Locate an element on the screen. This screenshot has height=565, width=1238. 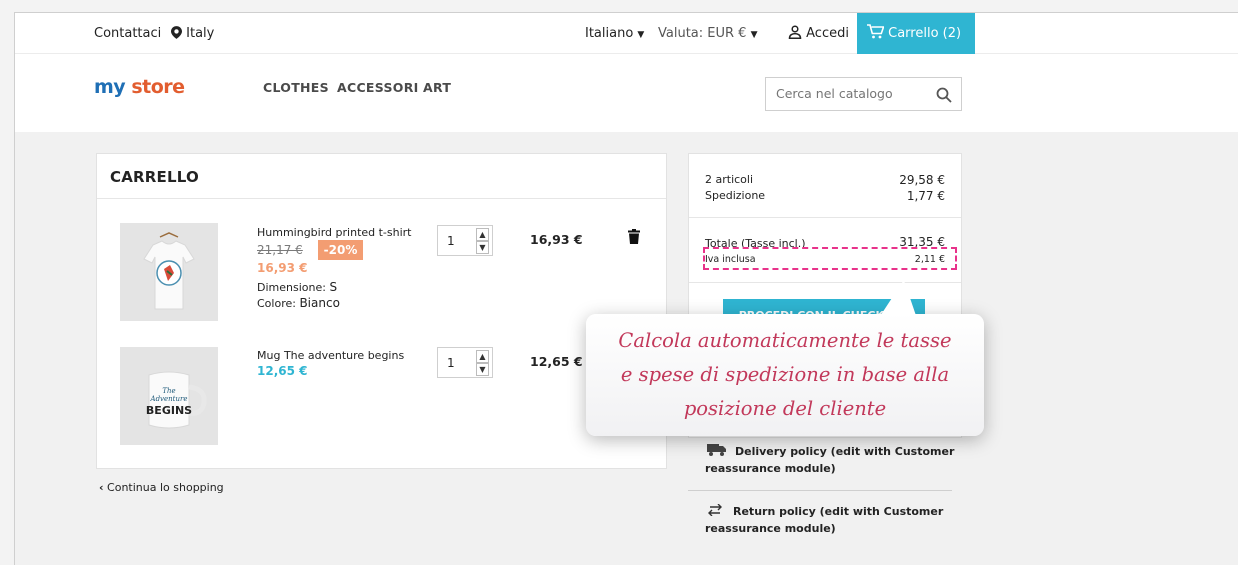
user-icon is located at coordinates (795, 32).